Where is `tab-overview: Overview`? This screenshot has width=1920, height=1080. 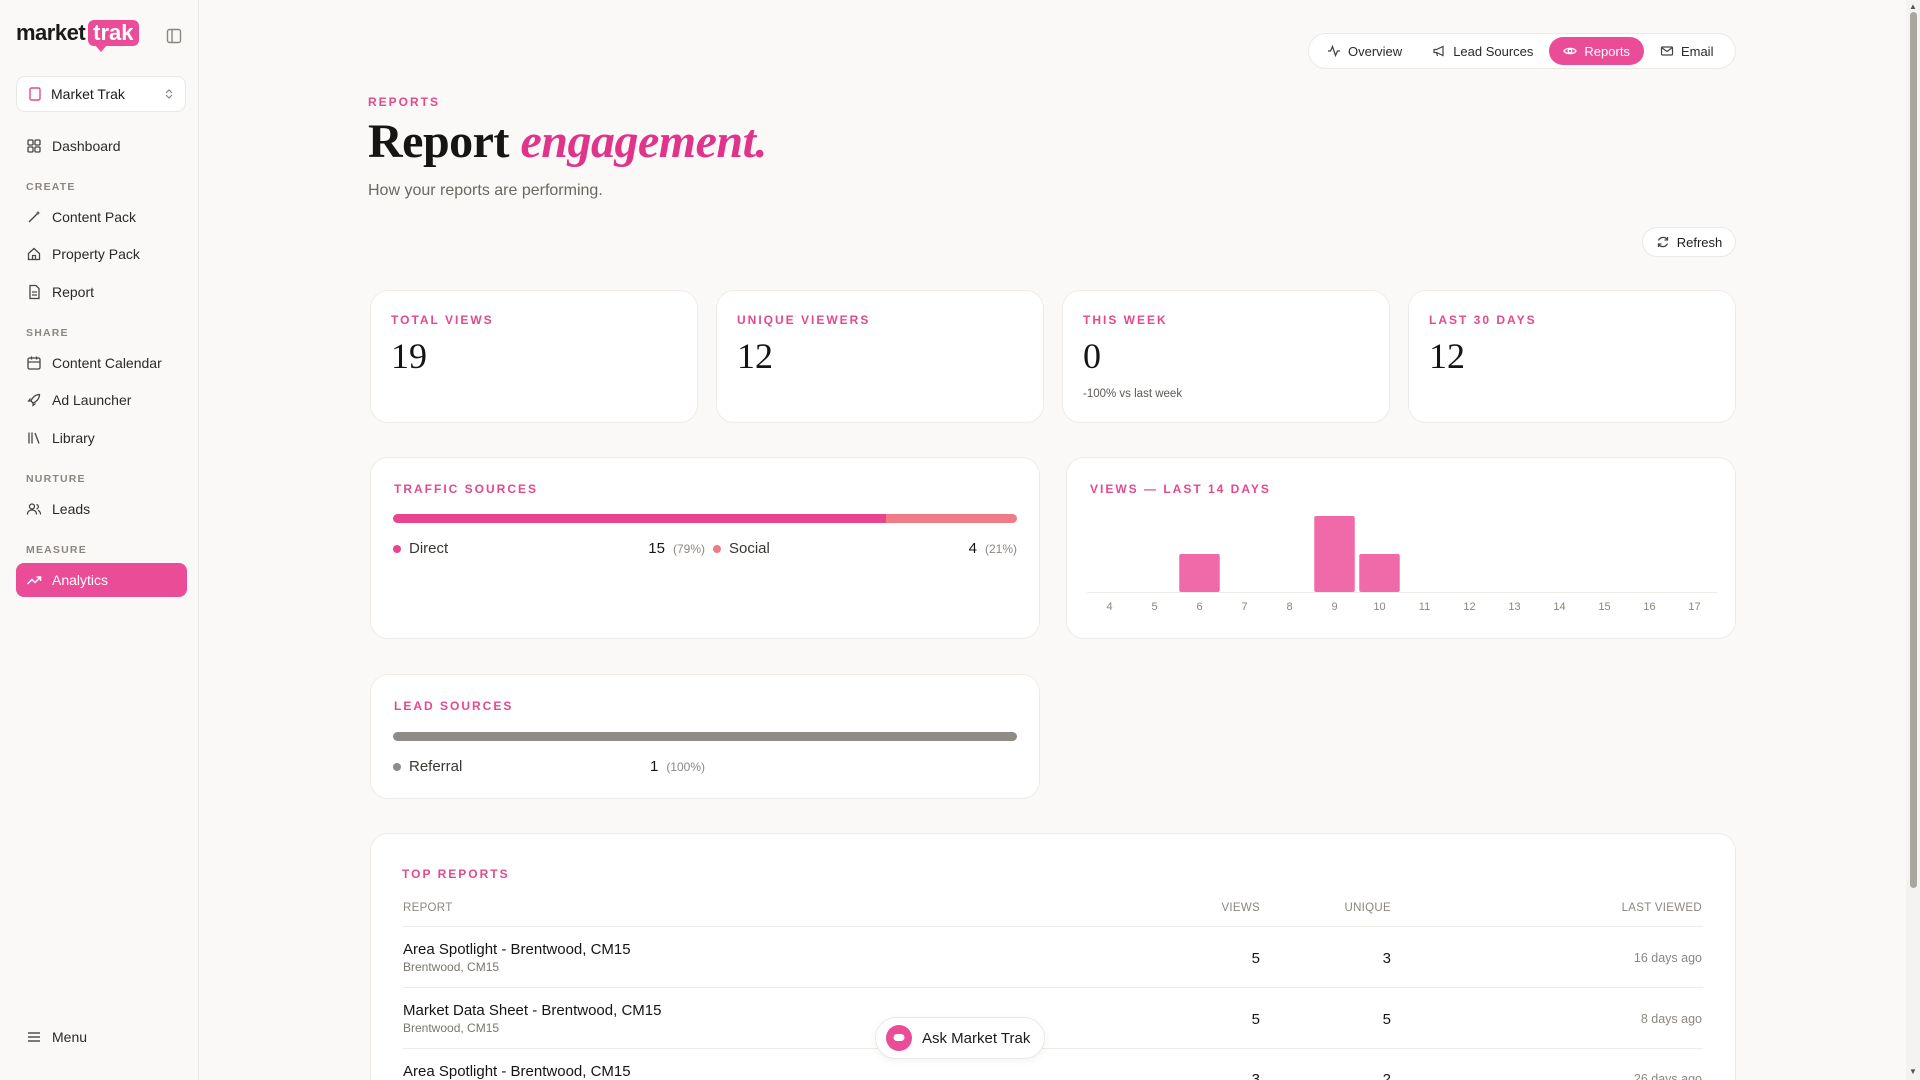
tab-overview: Overview is located at coordinates (1364, 51).